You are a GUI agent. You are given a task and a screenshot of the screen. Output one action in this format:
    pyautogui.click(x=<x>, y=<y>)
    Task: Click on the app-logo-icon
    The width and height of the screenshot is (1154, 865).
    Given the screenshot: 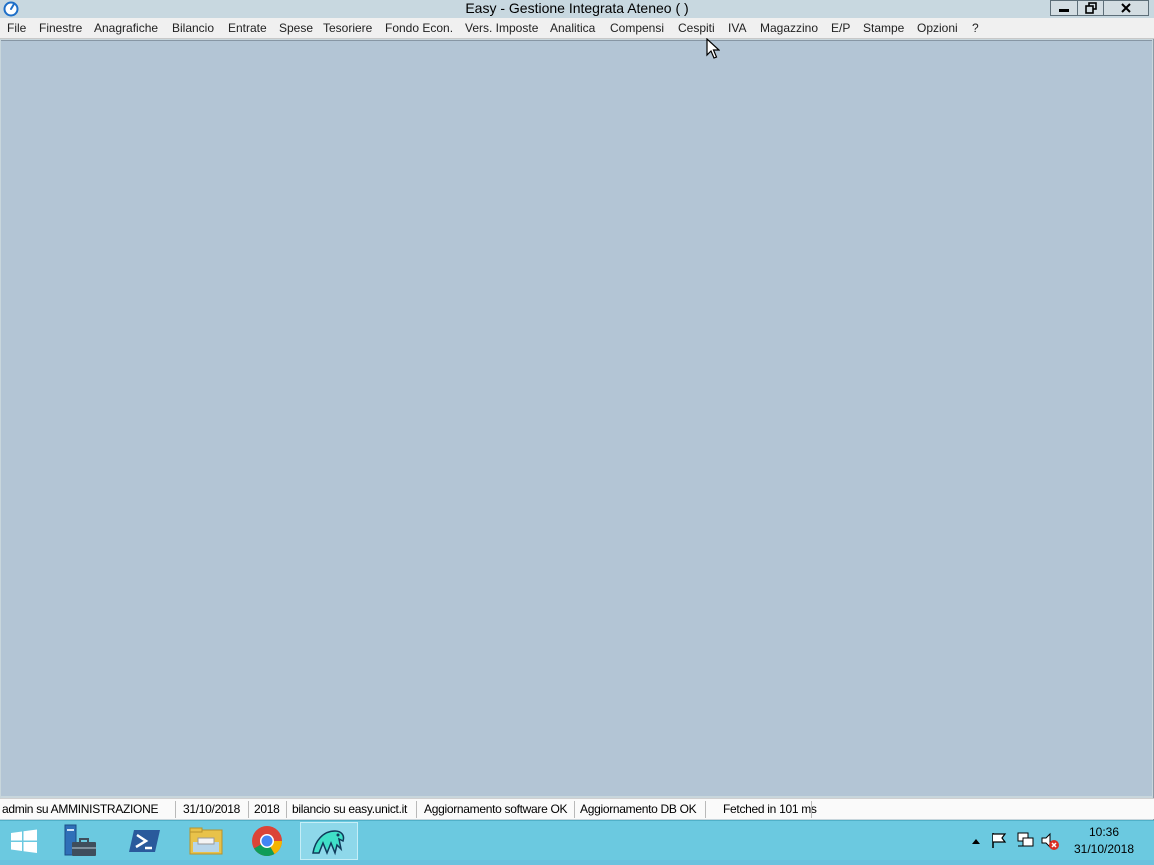 What is the action you would take?
    pyautogui.click(x=11, y=9)
    